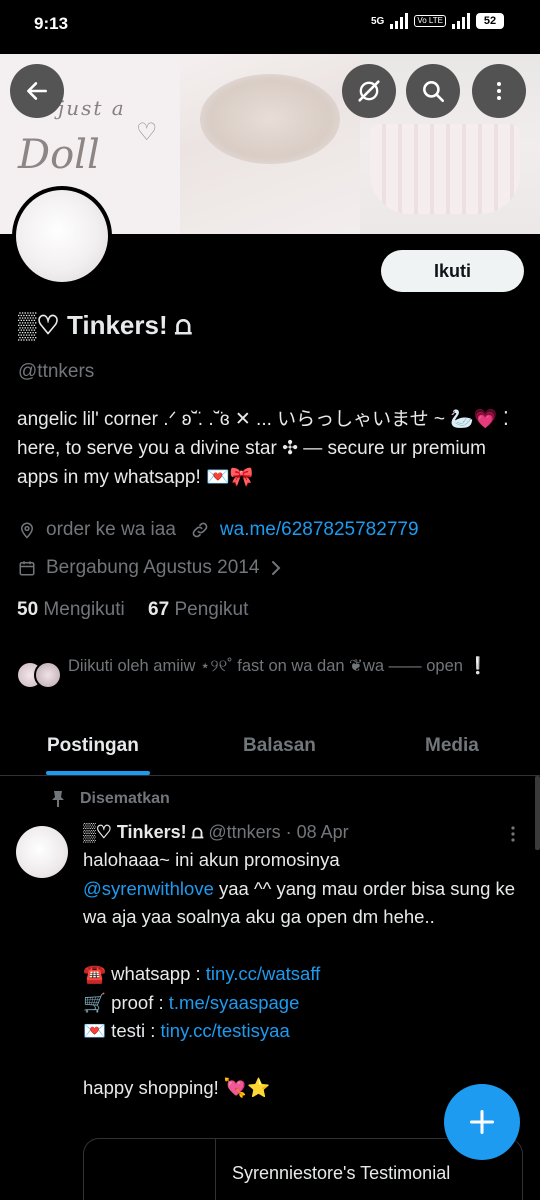 This screenshot has height=1200, width=540. Describe the element at coordinates (147, 132) in the screenshot. I see `banner-heart: ♡` at that location.